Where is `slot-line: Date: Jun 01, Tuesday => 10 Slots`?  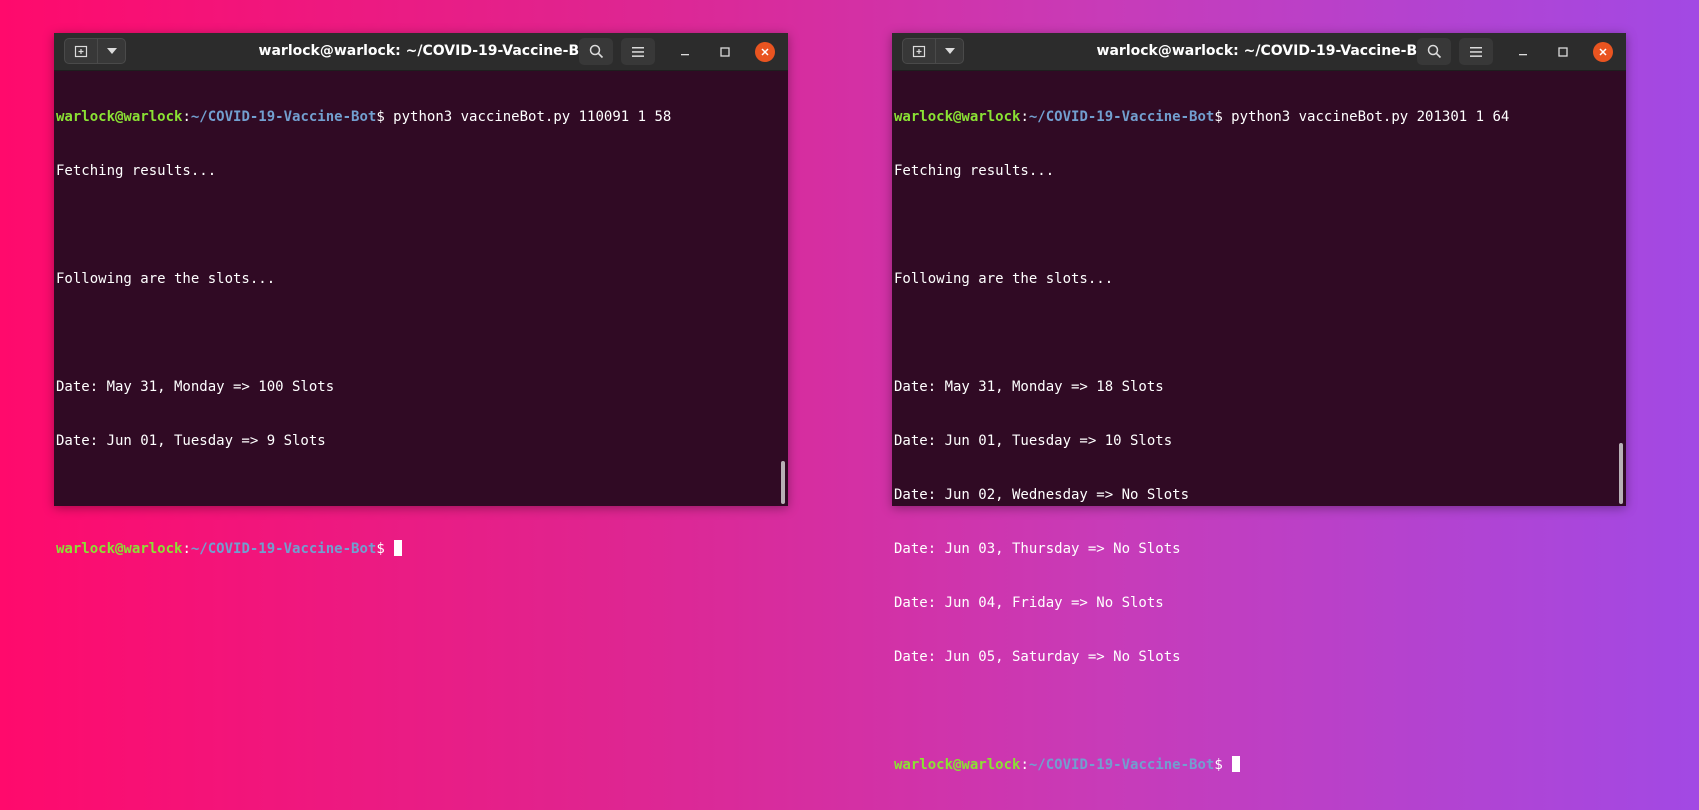
slot-line: Date: Jun 01, Tuesday => 10 Slots is located at coordinates (1033, 441).